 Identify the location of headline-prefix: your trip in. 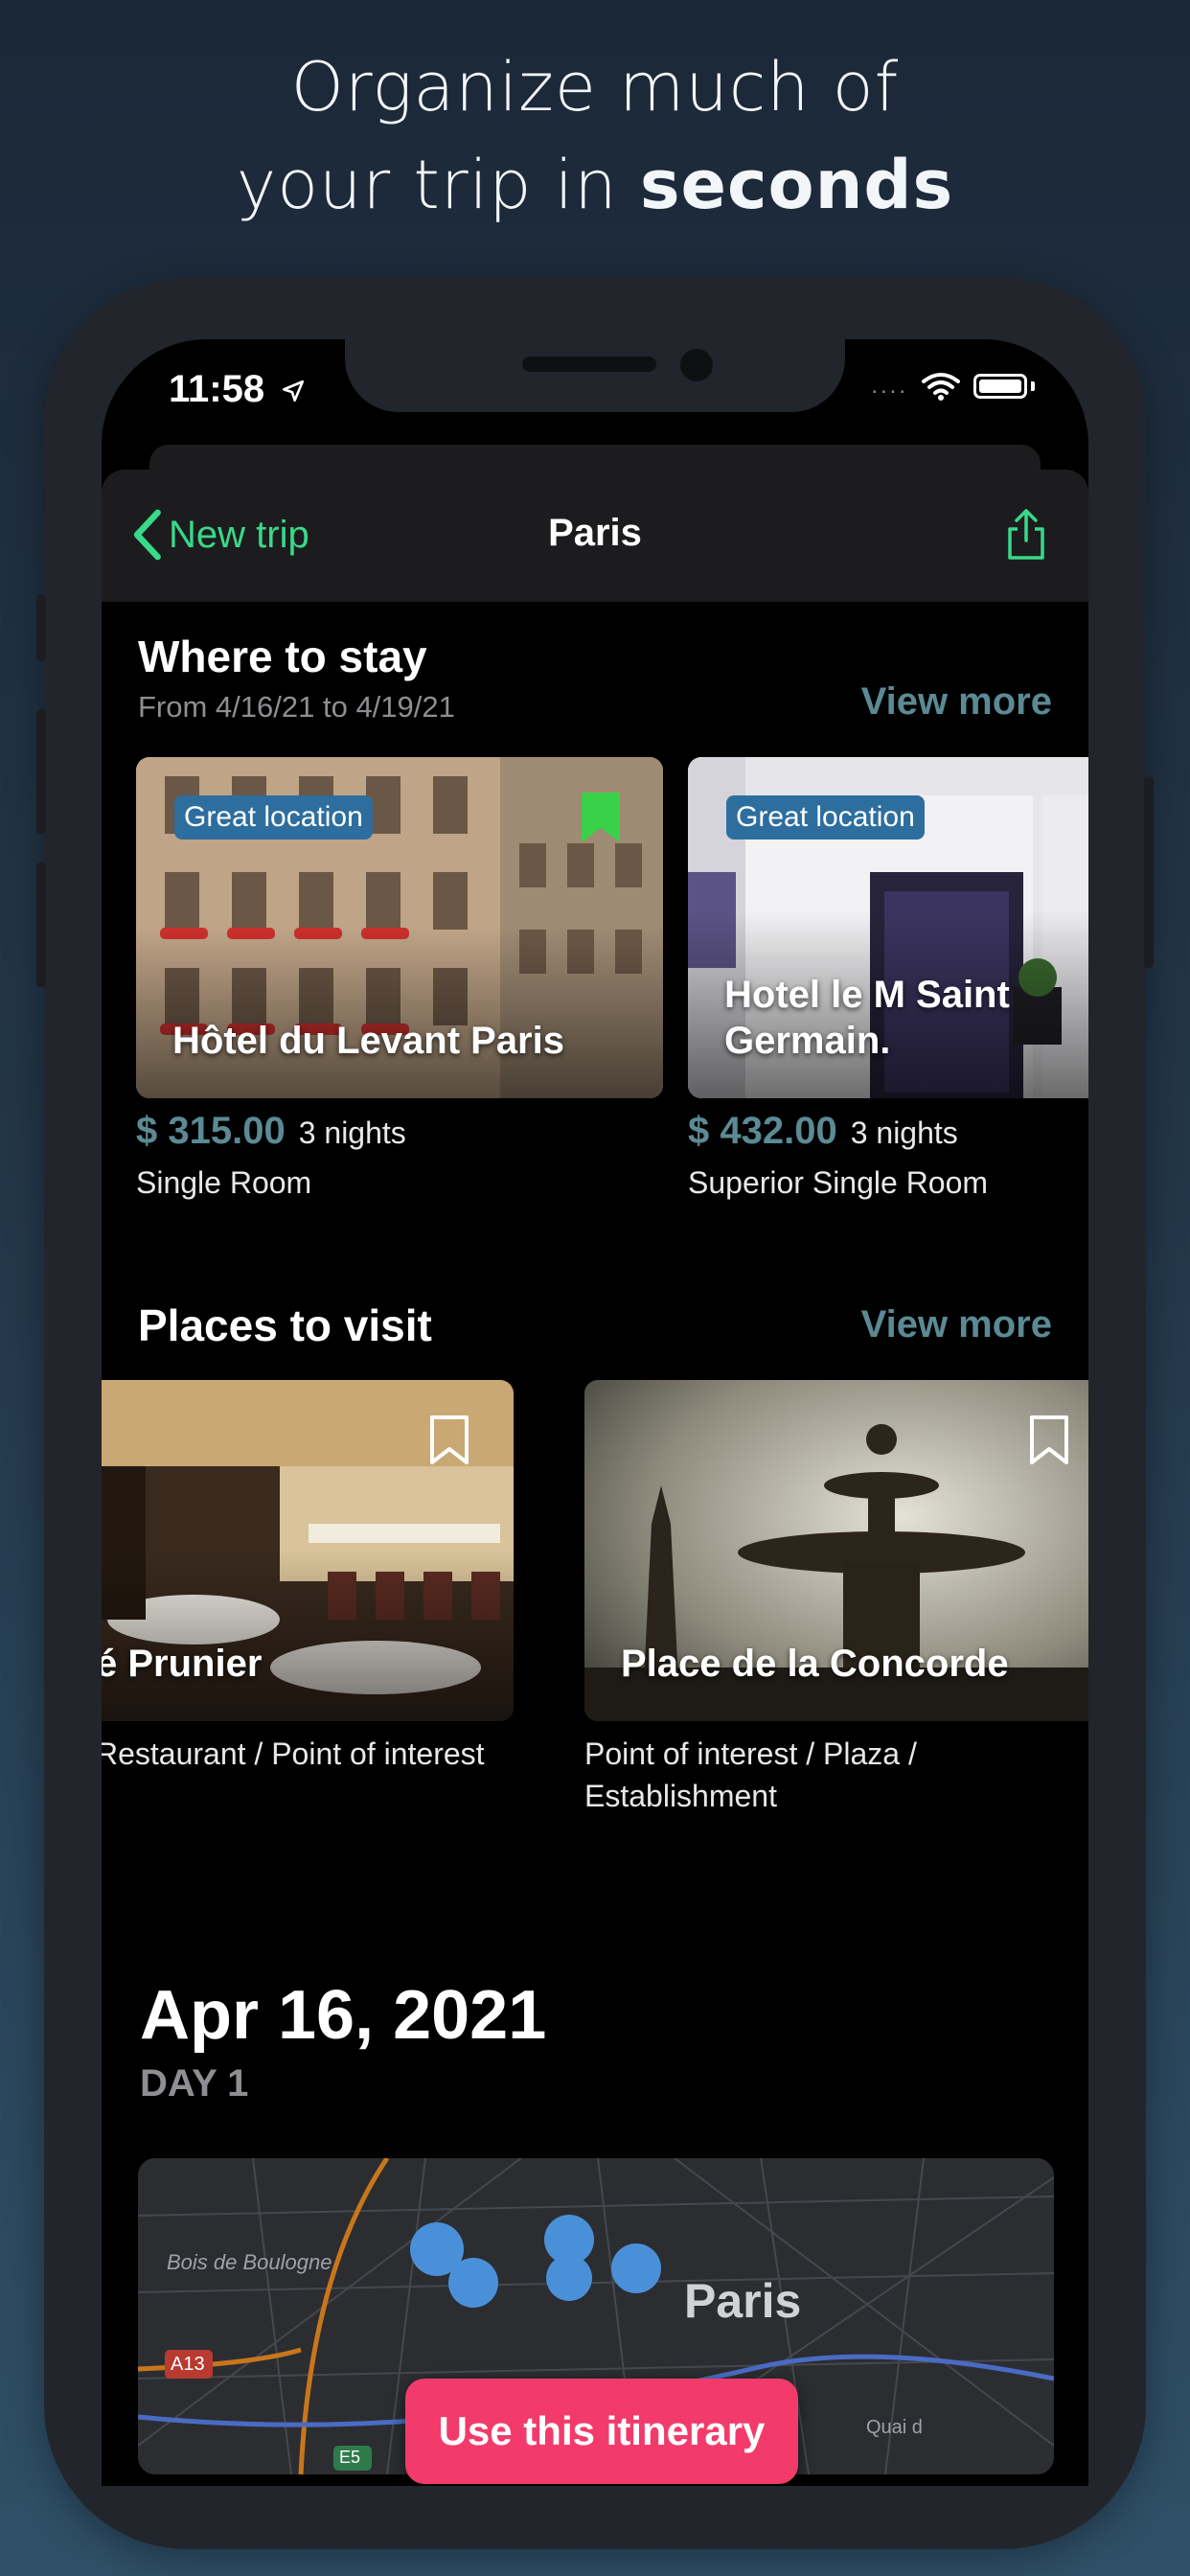
(438, 185).